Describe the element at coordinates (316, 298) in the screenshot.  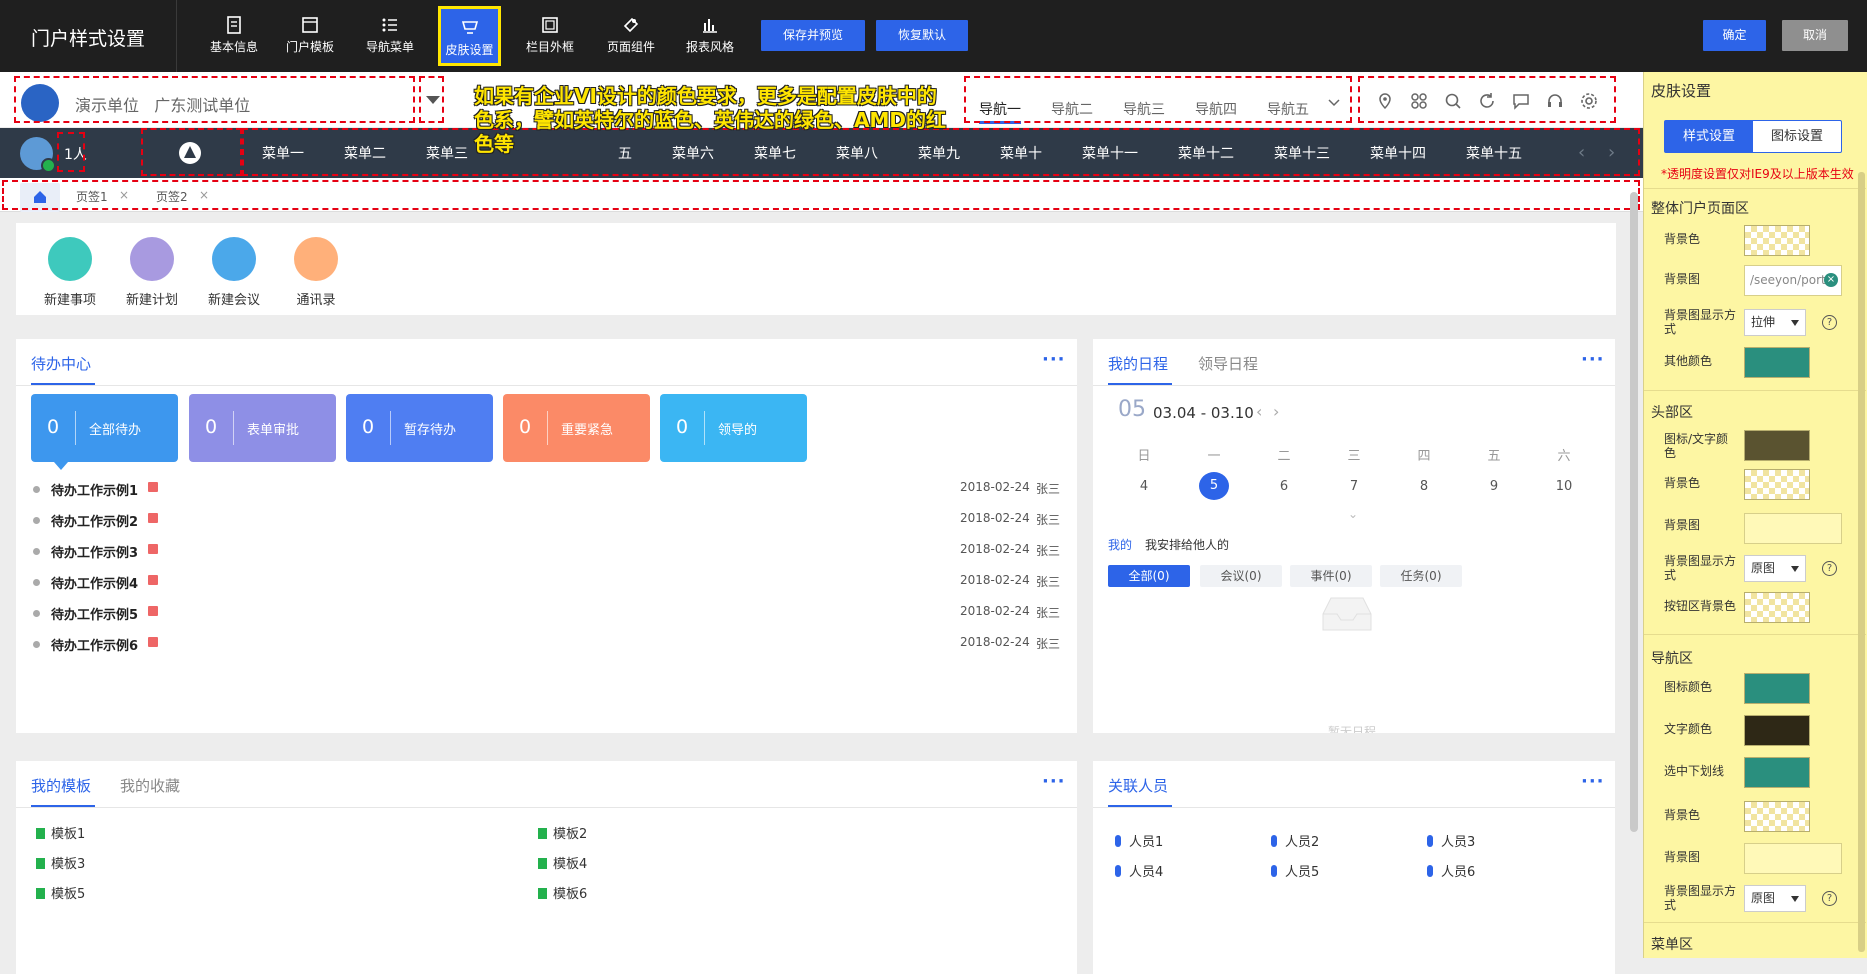
I see `quick-label: 通讯录` at that location.